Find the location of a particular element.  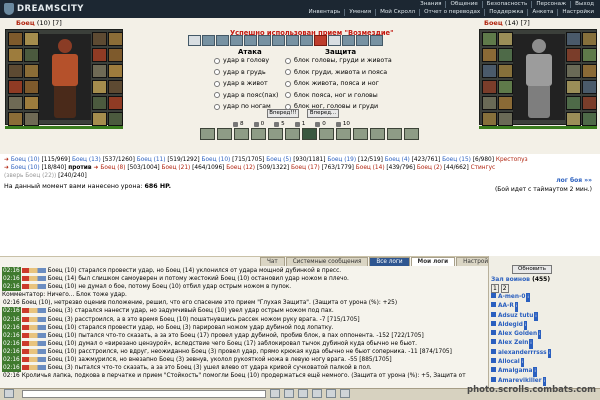

nav-link: Анкета is located at coordinates (542, 12).